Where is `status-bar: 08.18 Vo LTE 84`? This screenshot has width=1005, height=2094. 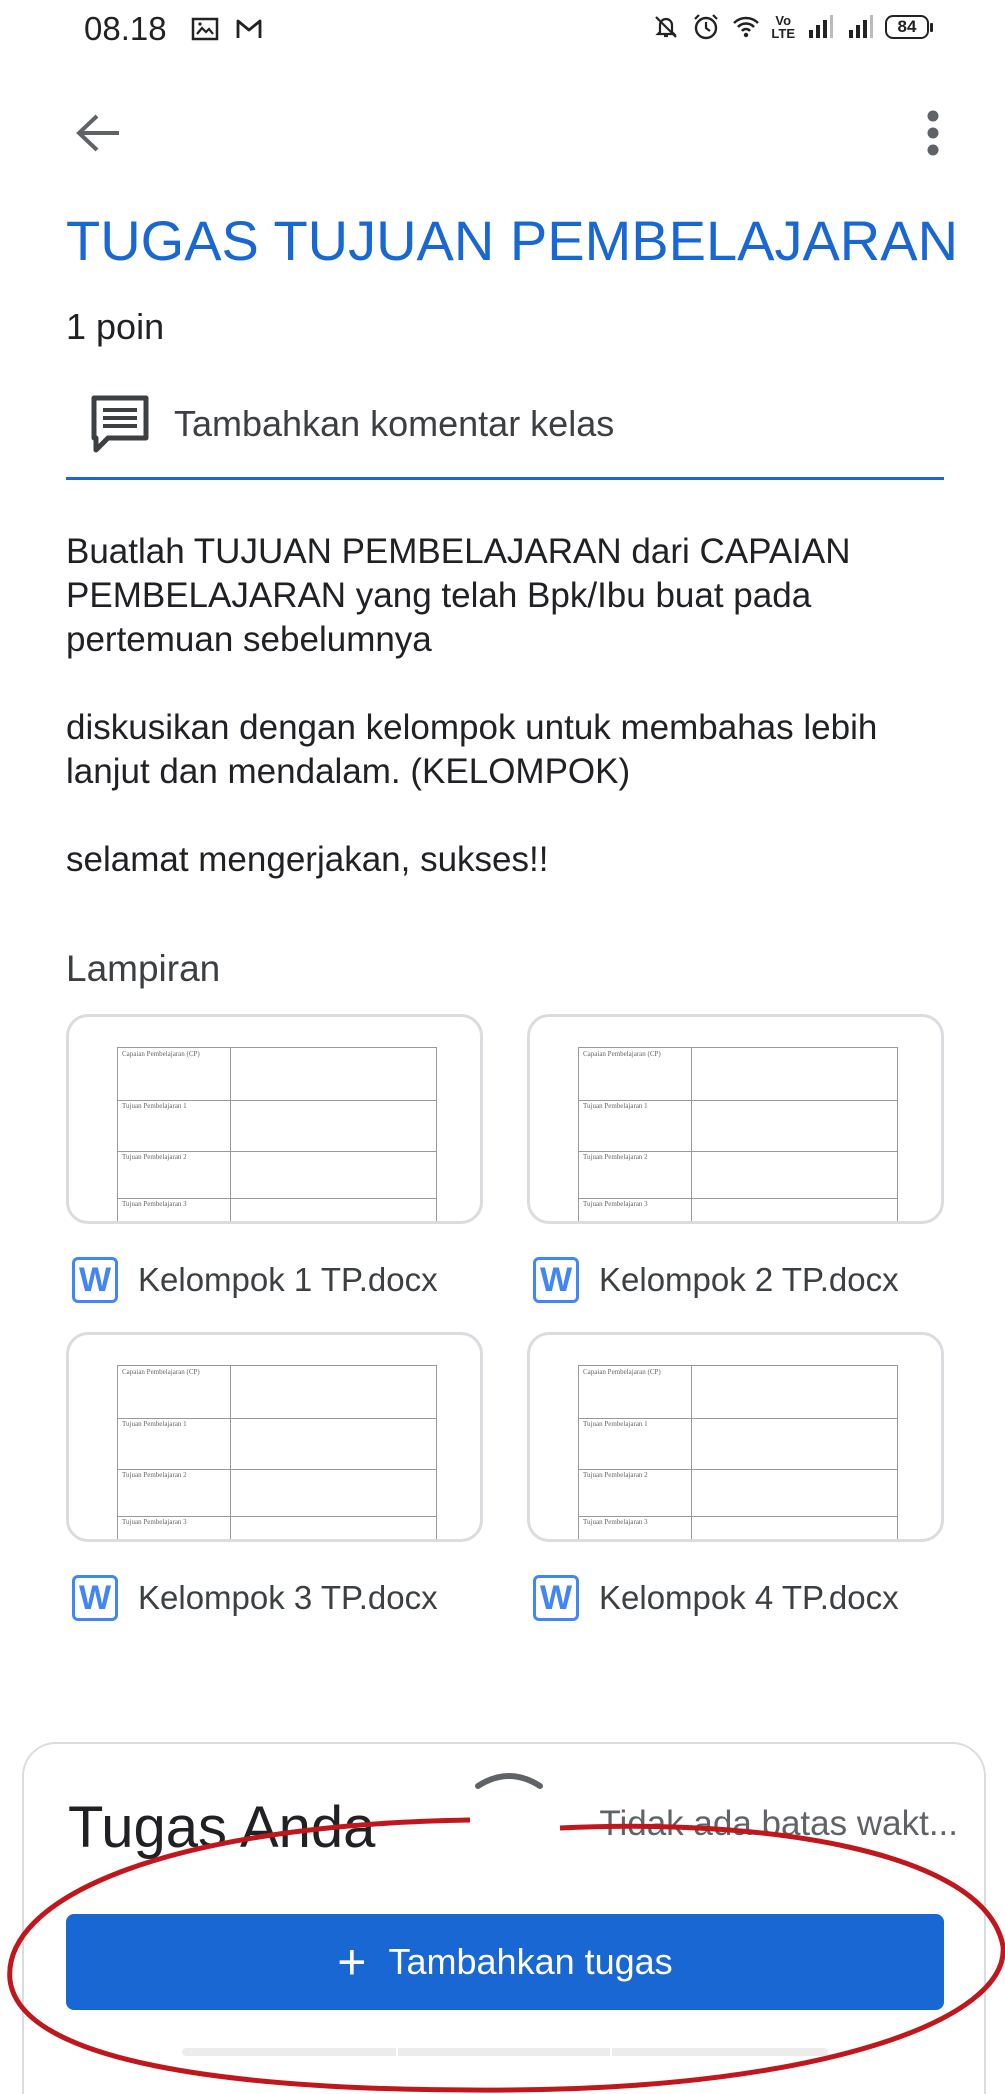
status-bar: 08.18 Vo LTE 84 is located at coordinates (502, 30).